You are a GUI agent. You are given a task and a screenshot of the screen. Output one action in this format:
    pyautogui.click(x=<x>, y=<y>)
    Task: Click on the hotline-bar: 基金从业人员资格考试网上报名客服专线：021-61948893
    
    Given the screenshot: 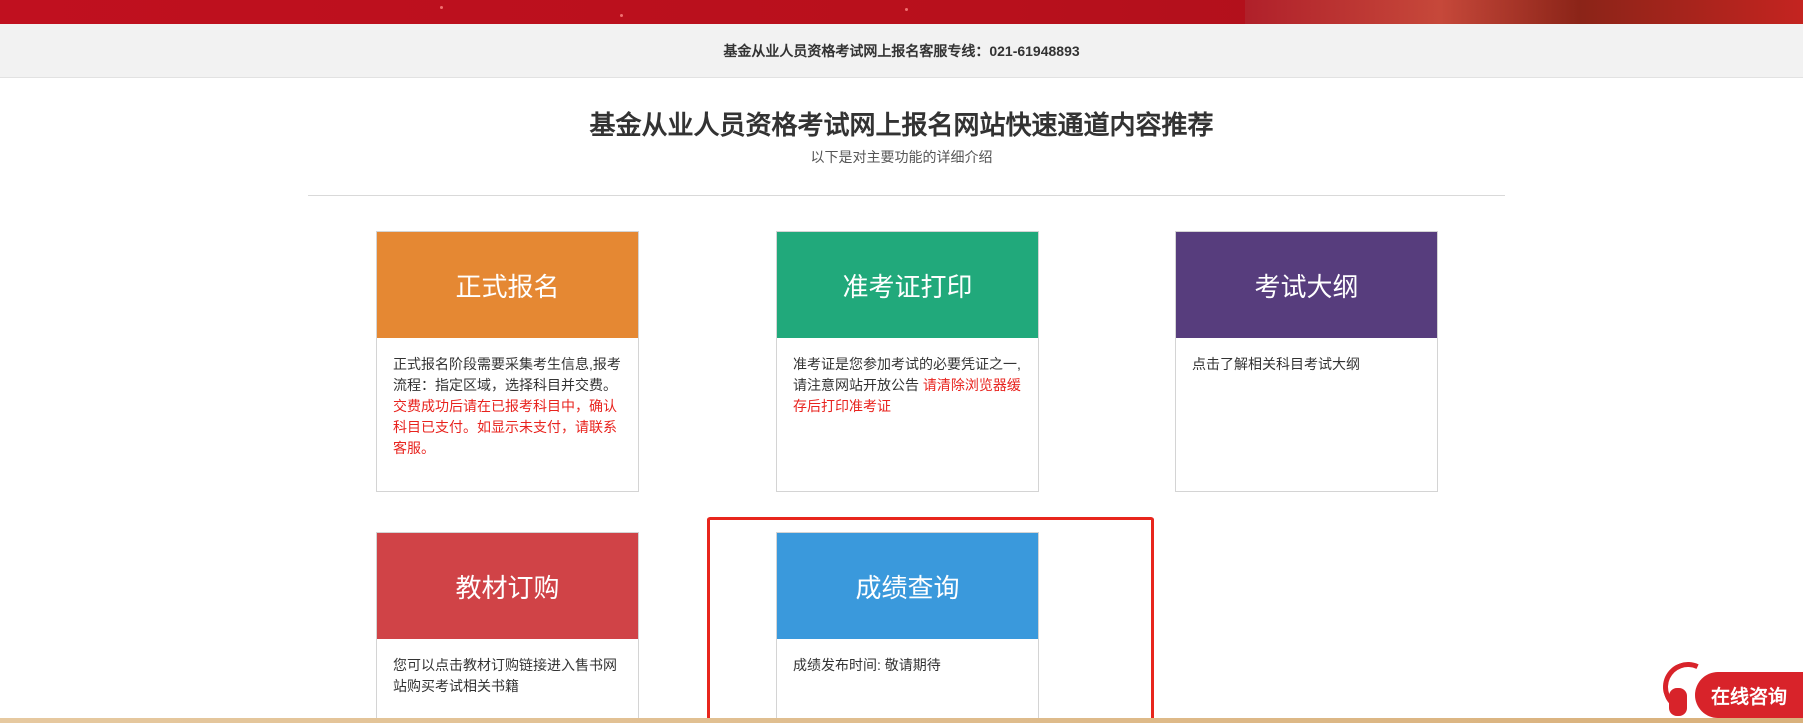 What is the action you would take?
    pyautogui.click(x=901, y=51)
    